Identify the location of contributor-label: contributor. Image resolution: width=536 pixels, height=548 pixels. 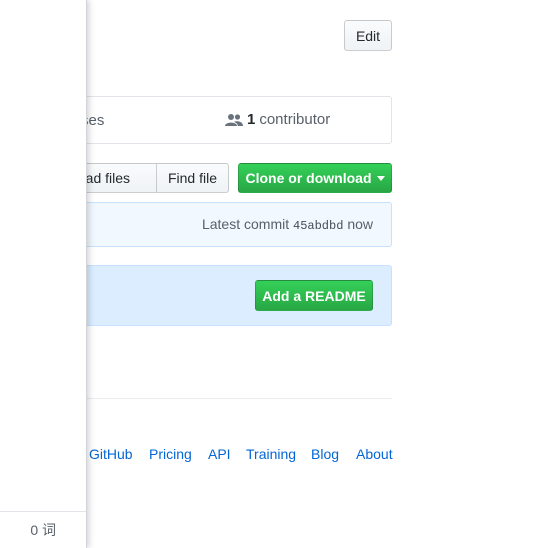
(295, 119).